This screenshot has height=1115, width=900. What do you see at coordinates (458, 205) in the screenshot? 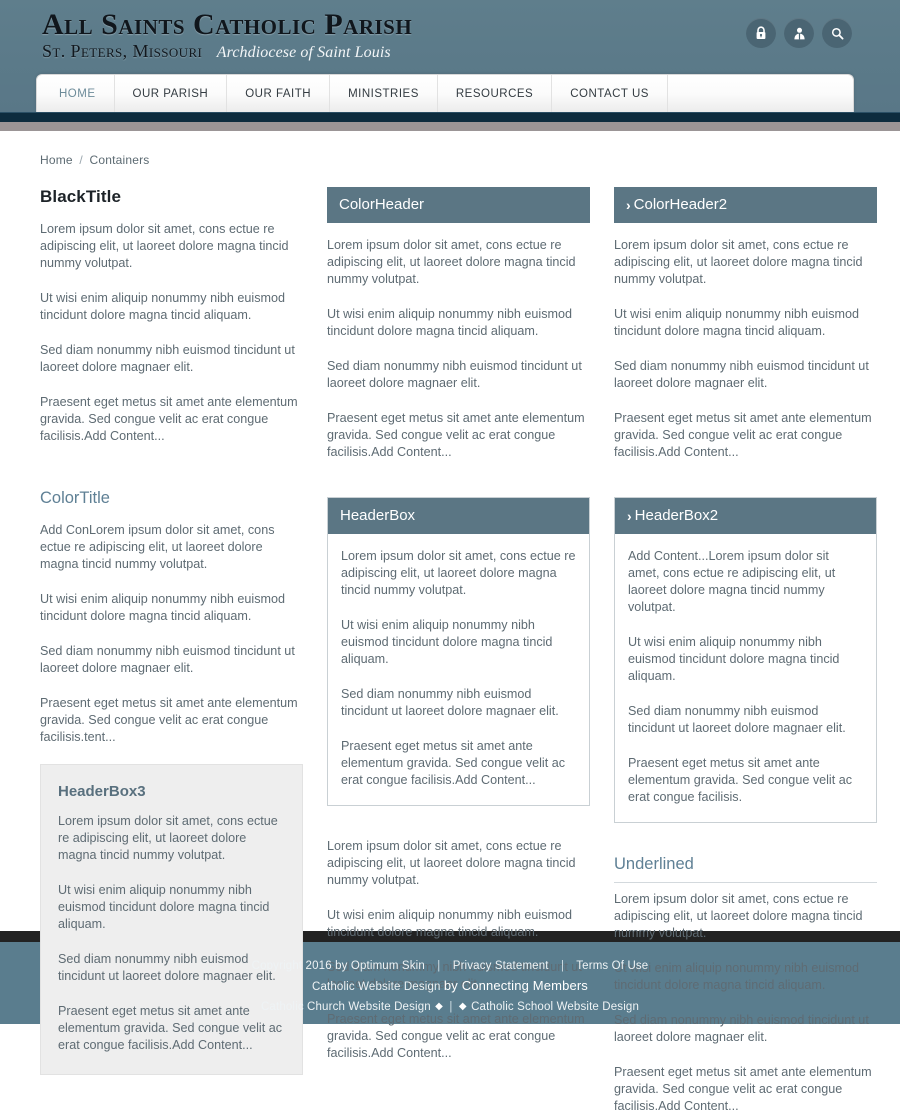
I see `color-header-bar: ColorHeader` at bounding box center [458, 205].